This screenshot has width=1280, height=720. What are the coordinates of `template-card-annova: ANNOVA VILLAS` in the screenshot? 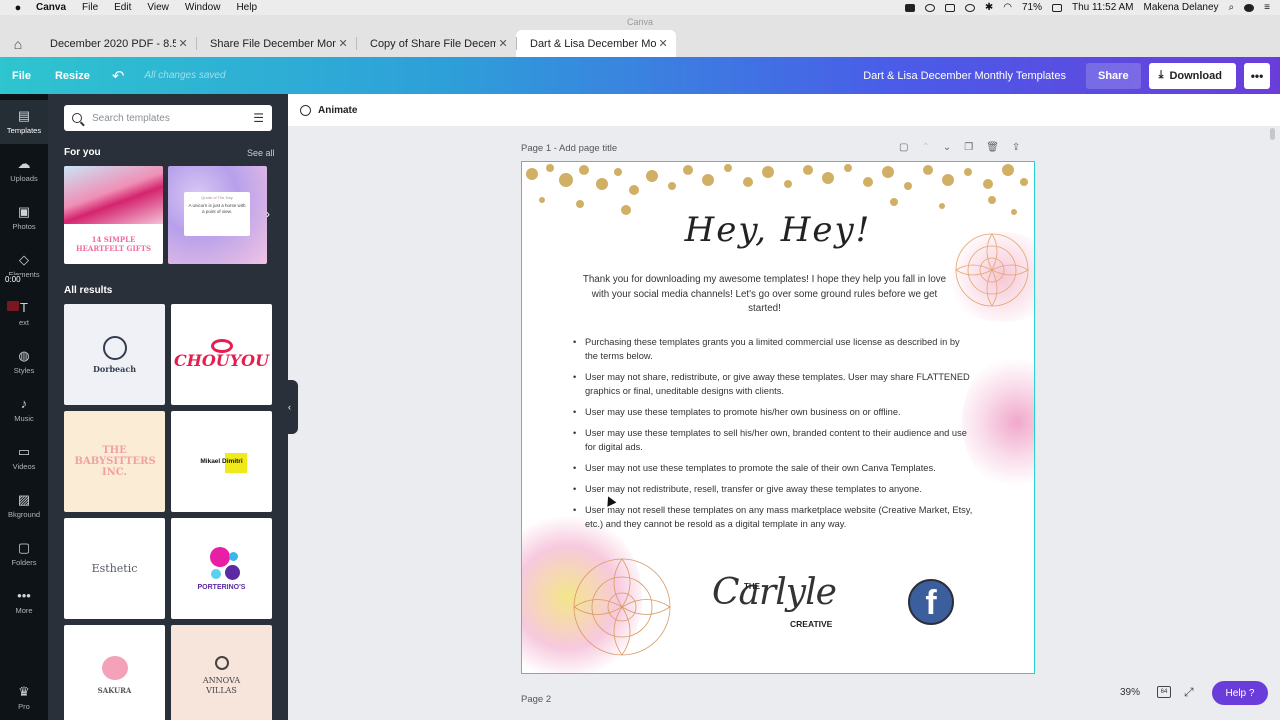 It's located at (221, 672).